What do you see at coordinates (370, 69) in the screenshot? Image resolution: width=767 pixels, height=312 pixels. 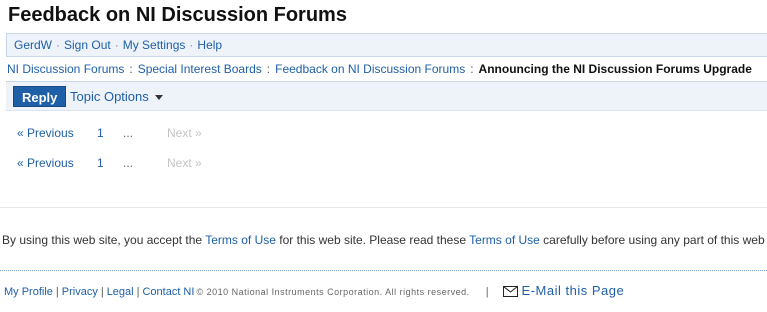 I see `breadcrumb-item-feedback: Feedback on NI Discussion Forums` at bounding box center [370, 69].